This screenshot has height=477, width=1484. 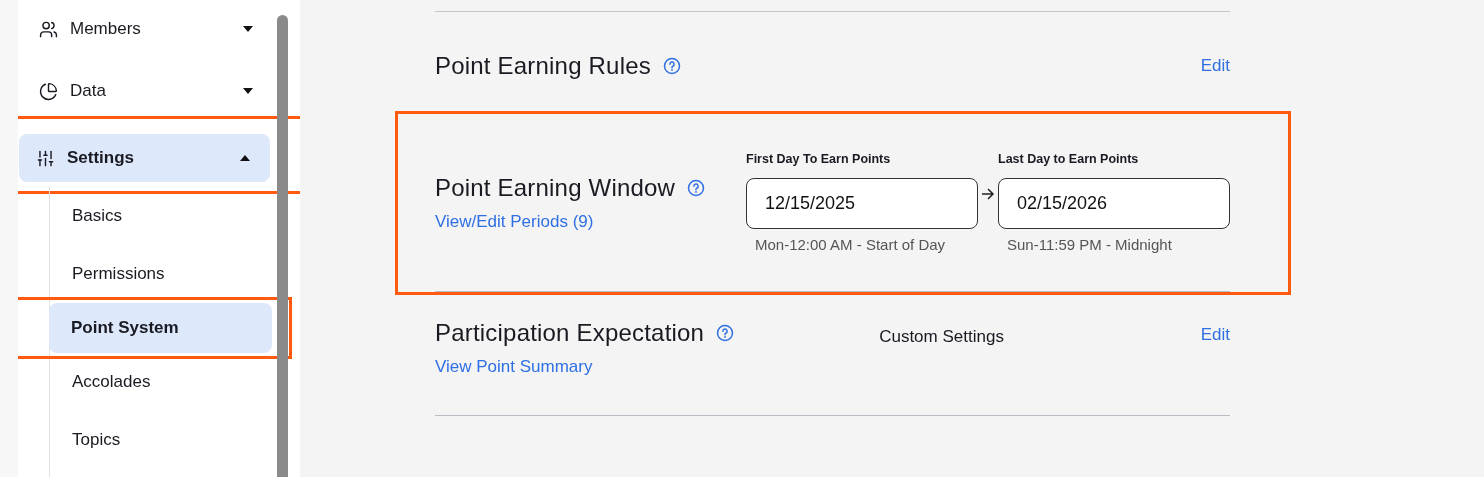 What do you see at coordinates (570, 221) in the screenshot?
I see `section-link: View/Edit Periods (9)` at bounding box center [570, 221].